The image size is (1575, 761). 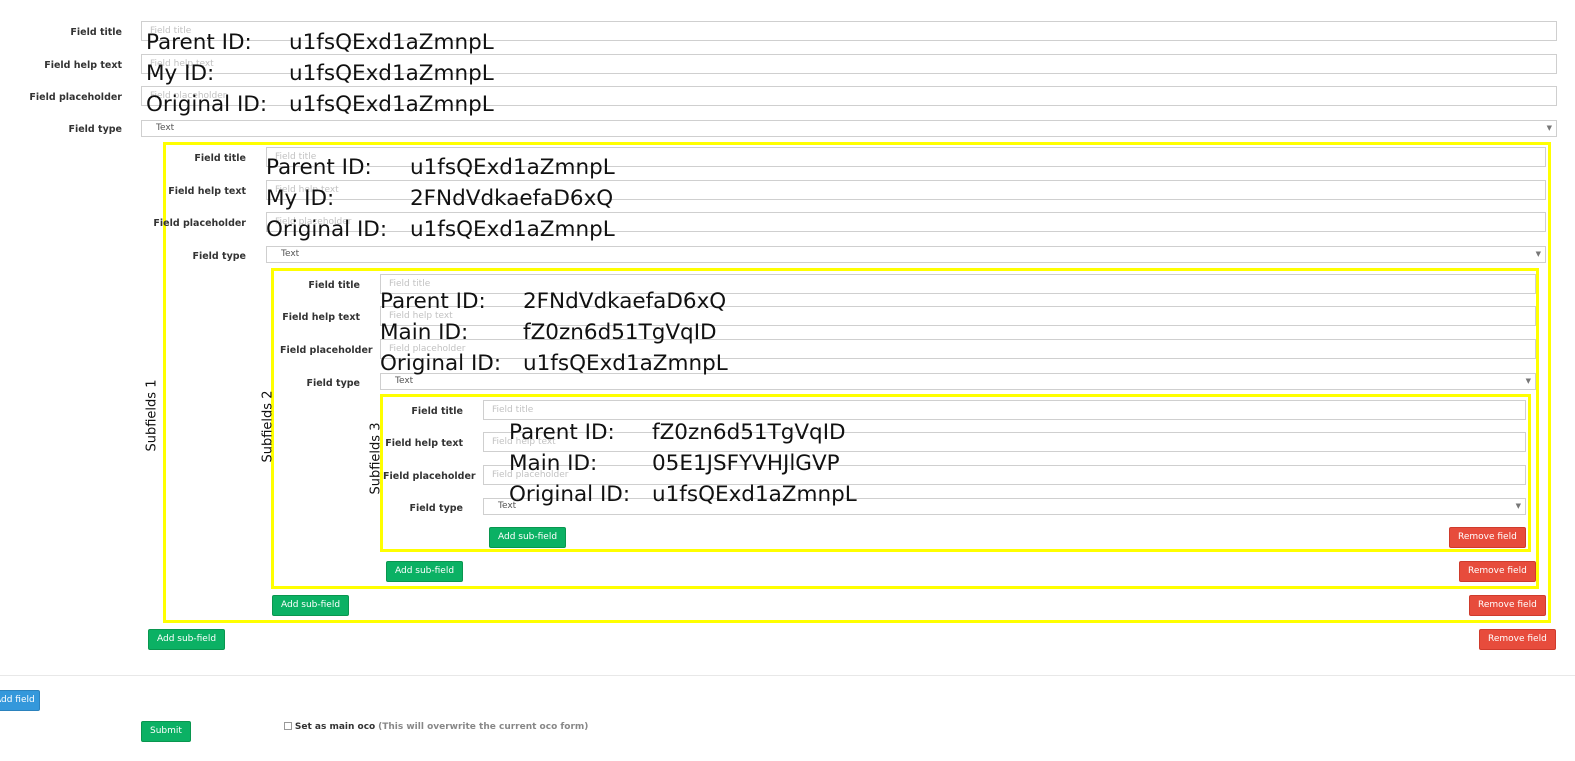 What do you see at coordinates (1497, 571) in the screenshot?
I see `remove-field-button-level-2: Remove field` at bounding box center [1497, 571].